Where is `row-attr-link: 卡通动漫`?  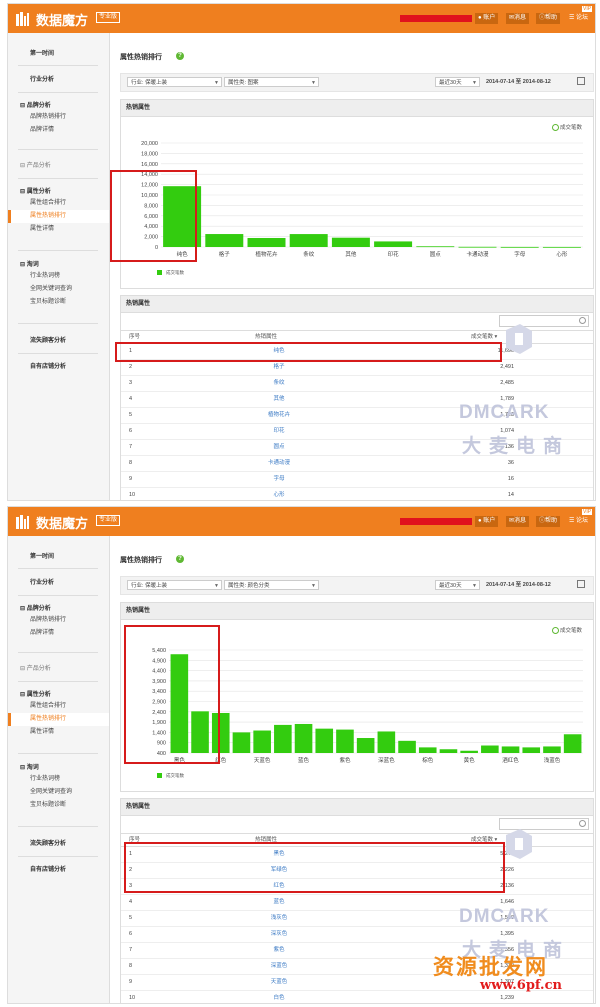 row-attr-link: 卡通动漫 is located at coordinates (279, 463).